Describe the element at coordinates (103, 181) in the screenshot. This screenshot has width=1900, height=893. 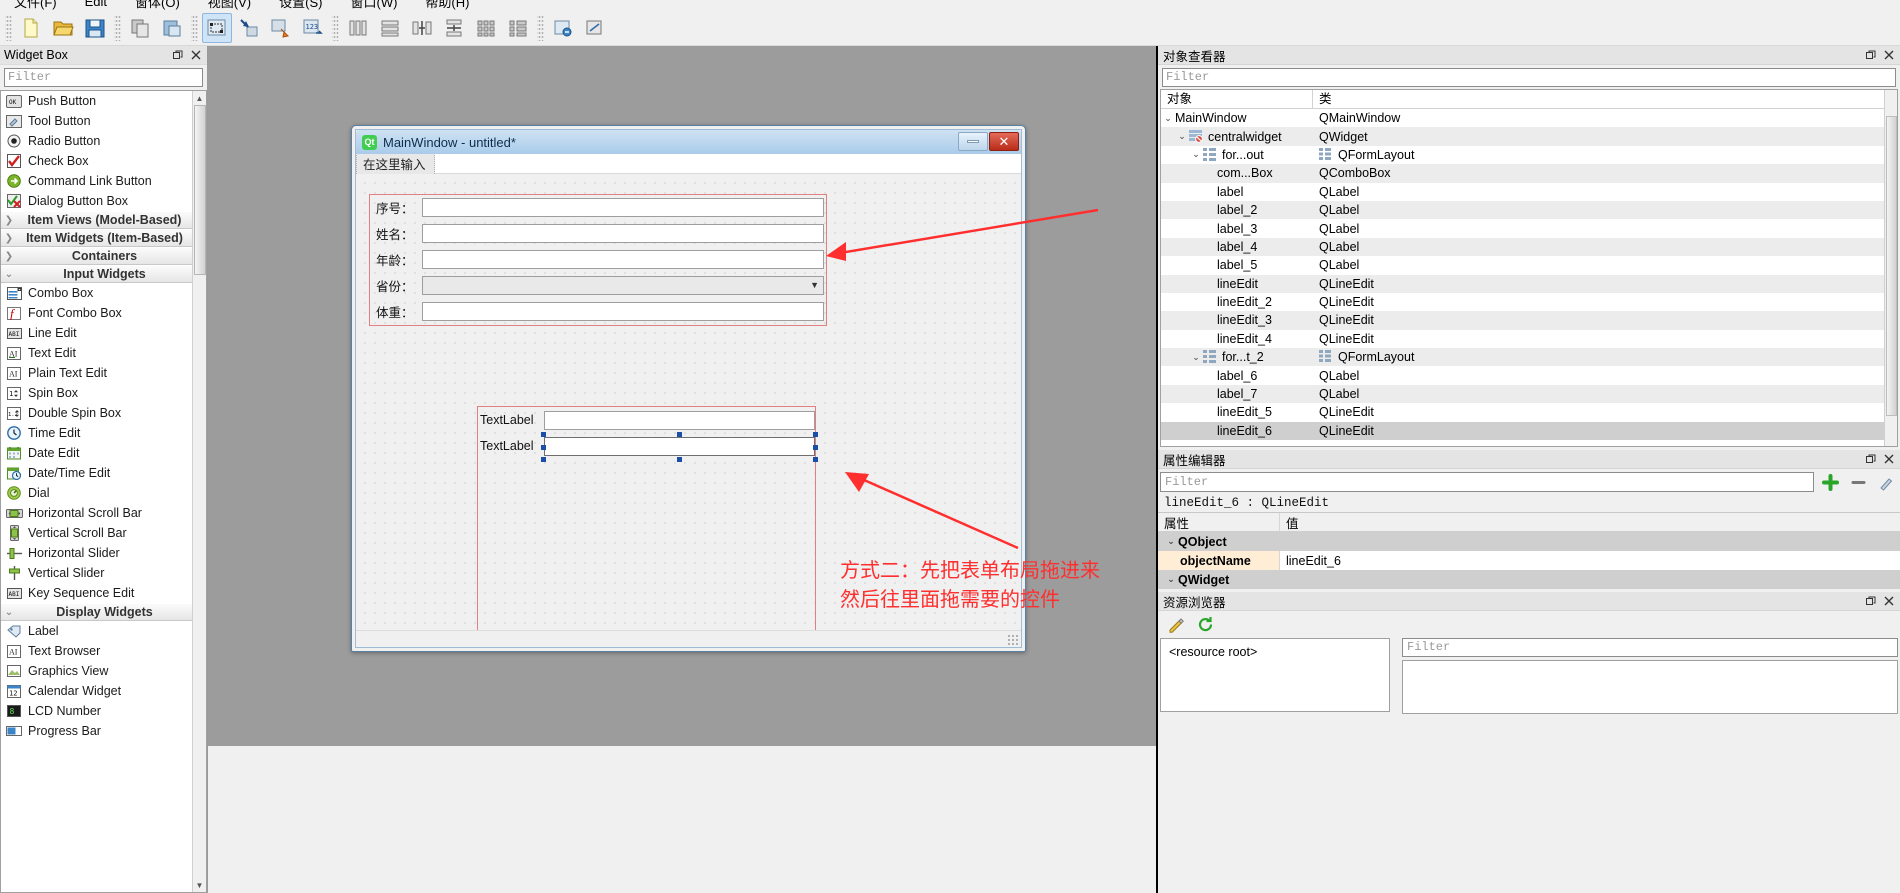
I see `widget-item-command-link-button: Command Link Button` at that location.